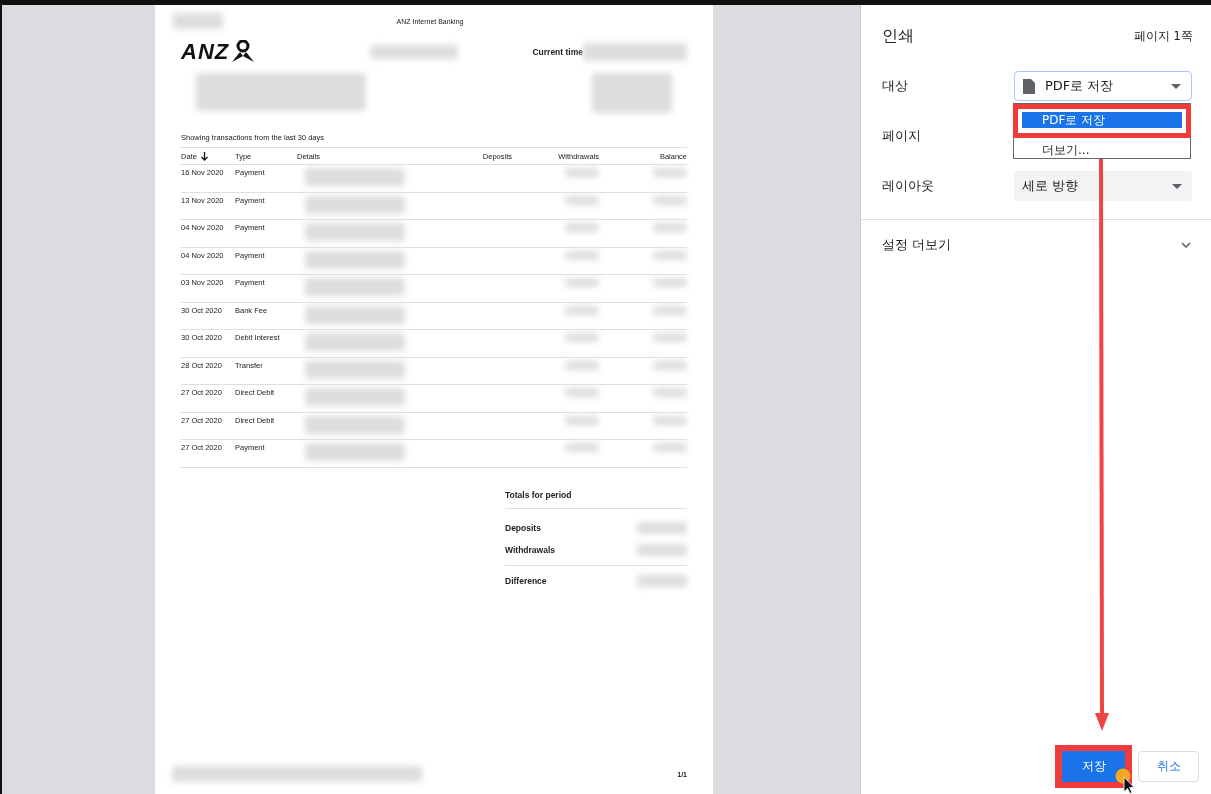 This screenshot has height=794, width=1211. What do you see at coordinates (1103, 186) in the screenshot?
I see `layout-select: 세로 방향` at bounding box center [1103, 186].